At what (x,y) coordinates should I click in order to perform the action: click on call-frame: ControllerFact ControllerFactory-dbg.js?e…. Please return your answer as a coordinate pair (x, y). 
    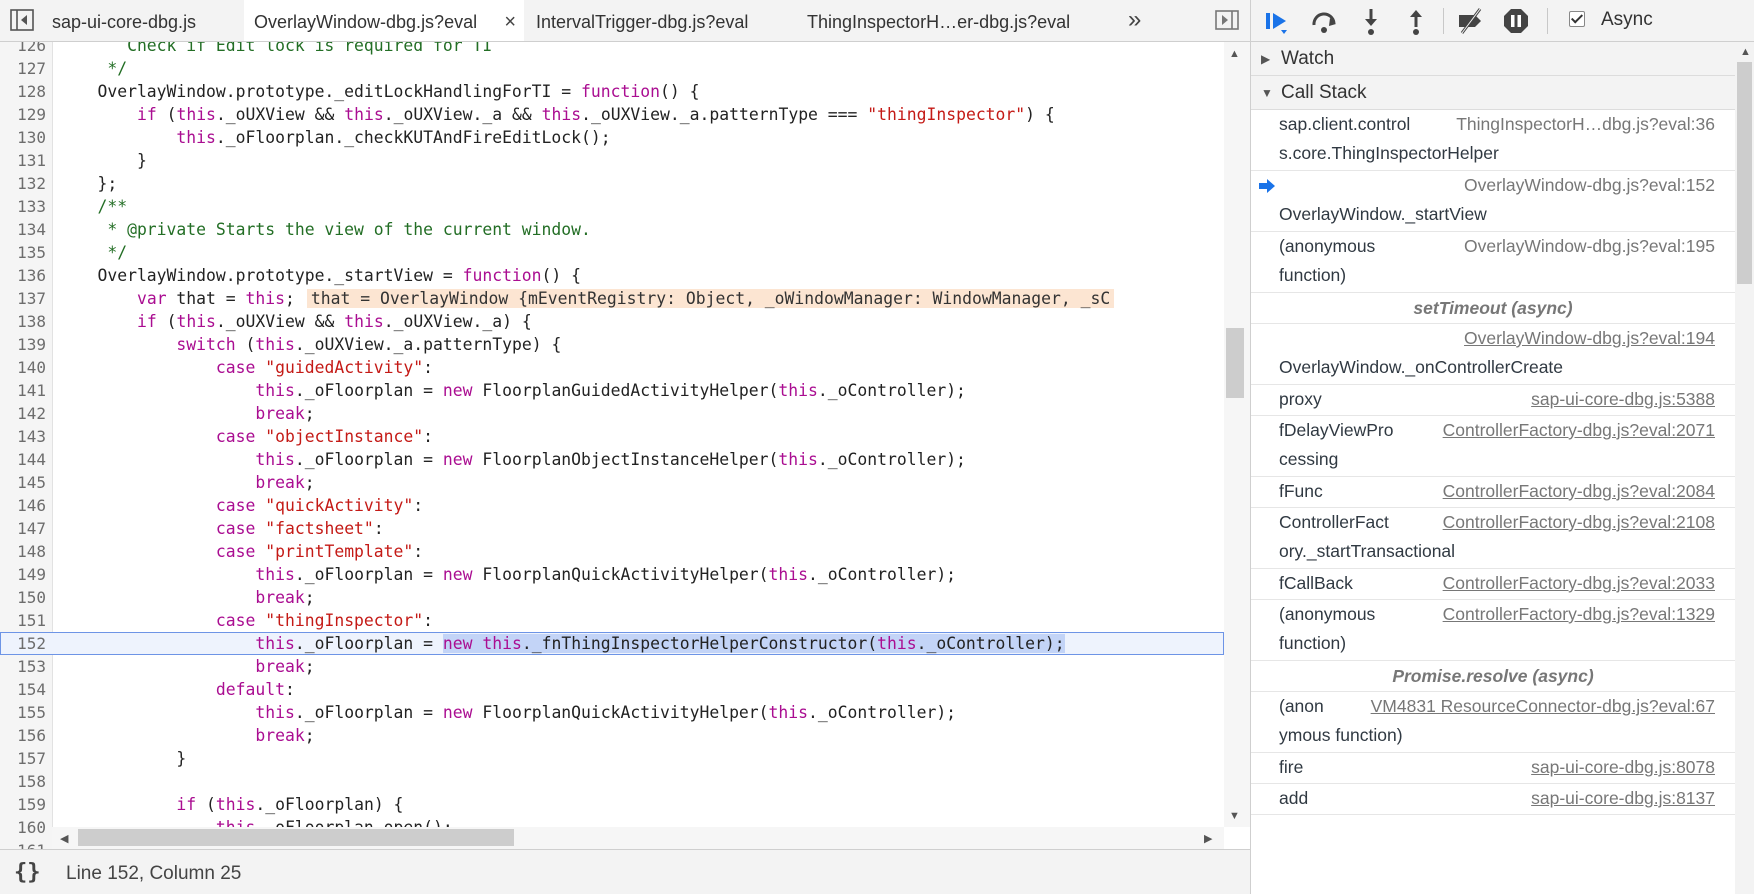
    Looking at the image, I should click on (1493, 538).